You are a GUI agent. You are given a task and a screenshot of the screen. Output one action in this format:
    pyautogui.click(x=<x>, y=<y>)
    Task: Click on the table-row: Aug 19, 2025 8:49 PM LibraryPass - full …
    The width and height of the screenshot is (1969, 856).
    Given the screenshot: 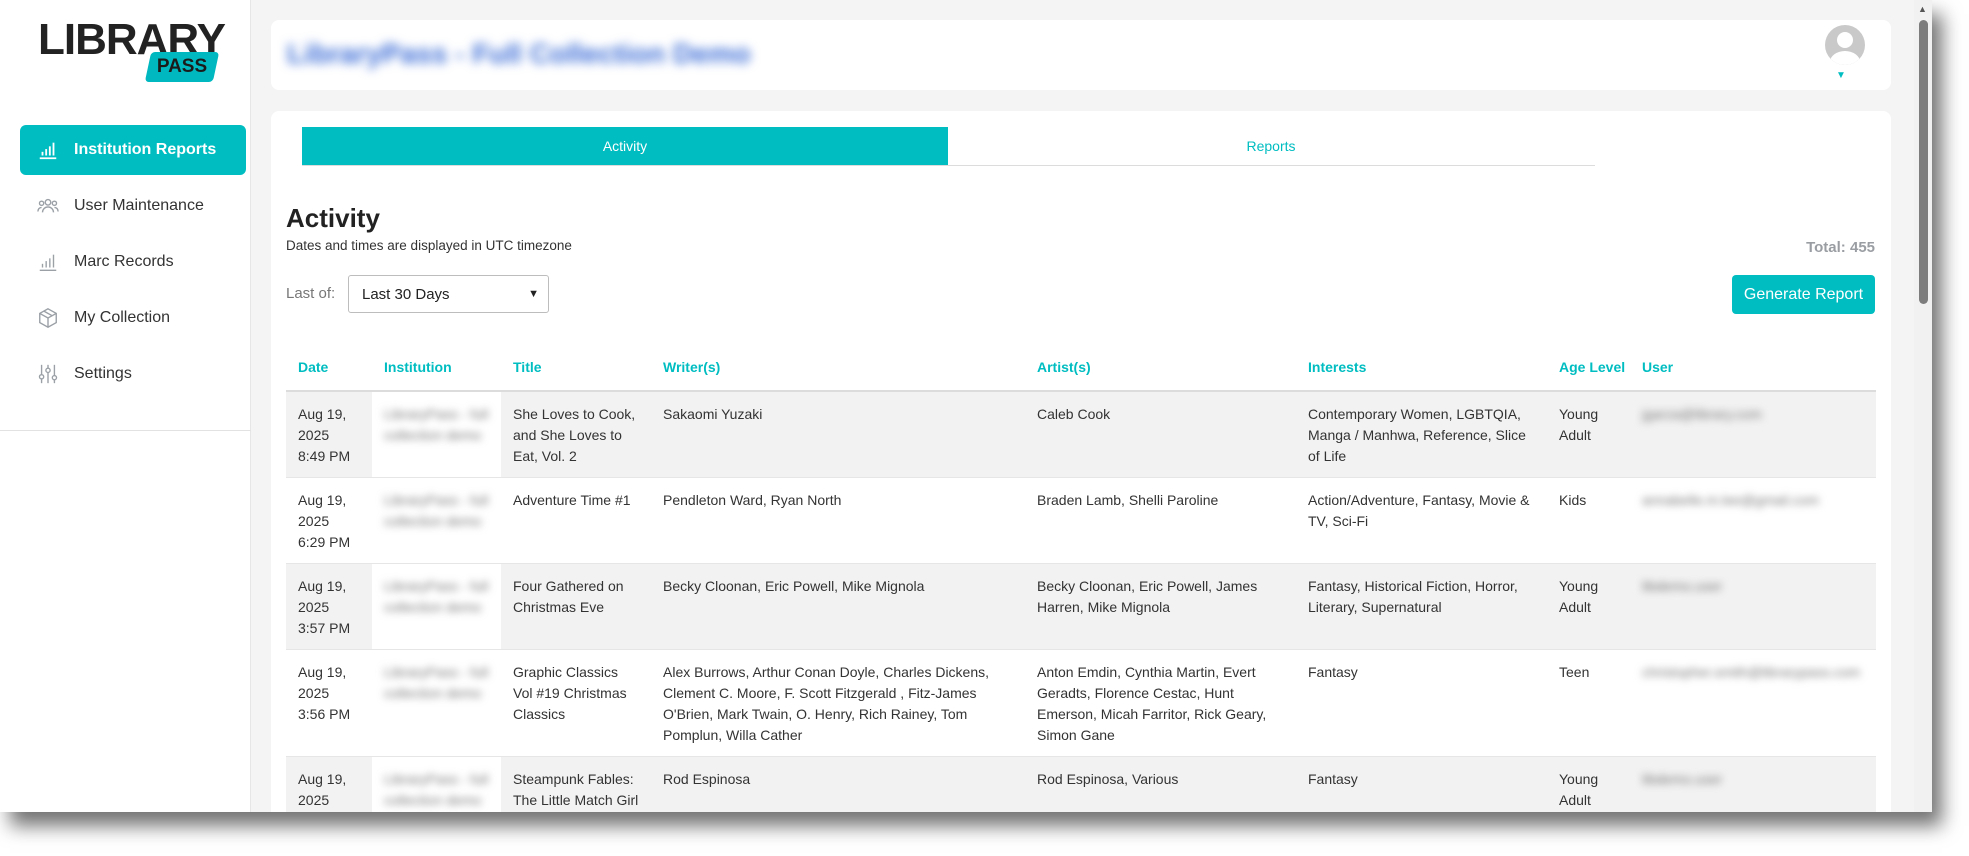 What is the action you would take?
    pyautogui.click(x=1081, y=435)
    